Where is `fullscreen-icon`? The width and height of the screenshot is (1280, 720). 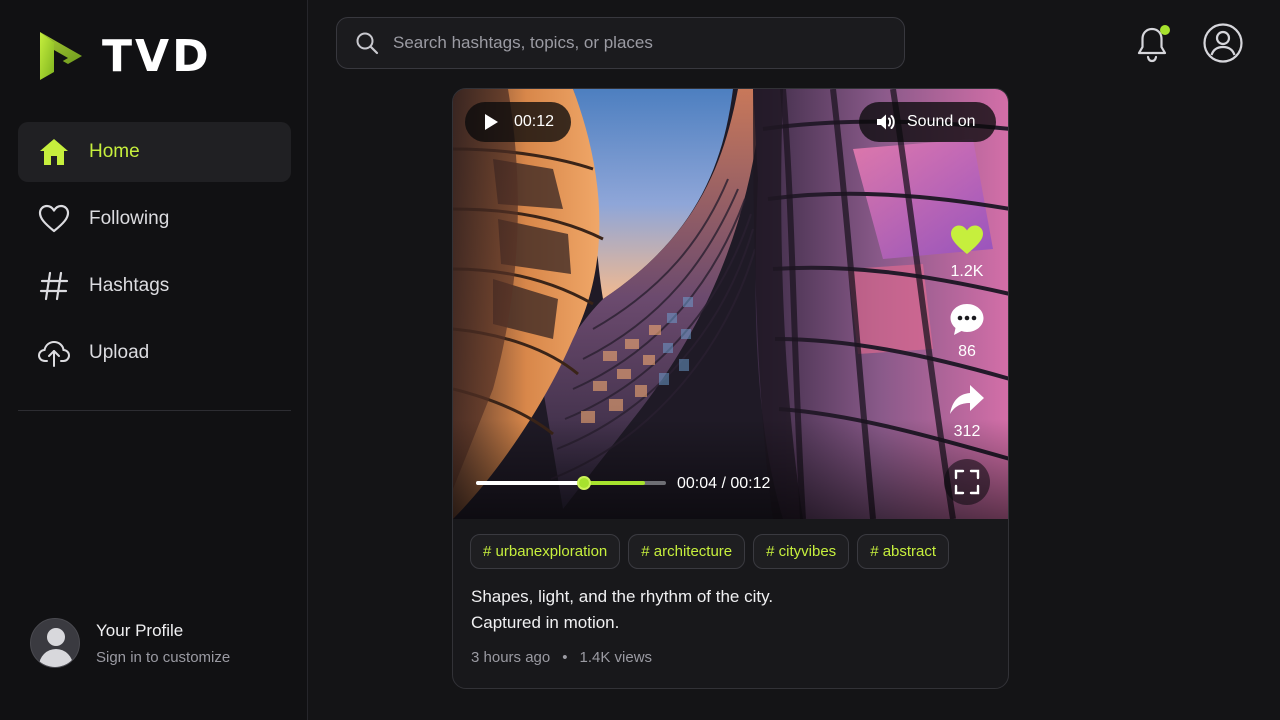 fullscreen-icon is located at coordinates (967, 482).